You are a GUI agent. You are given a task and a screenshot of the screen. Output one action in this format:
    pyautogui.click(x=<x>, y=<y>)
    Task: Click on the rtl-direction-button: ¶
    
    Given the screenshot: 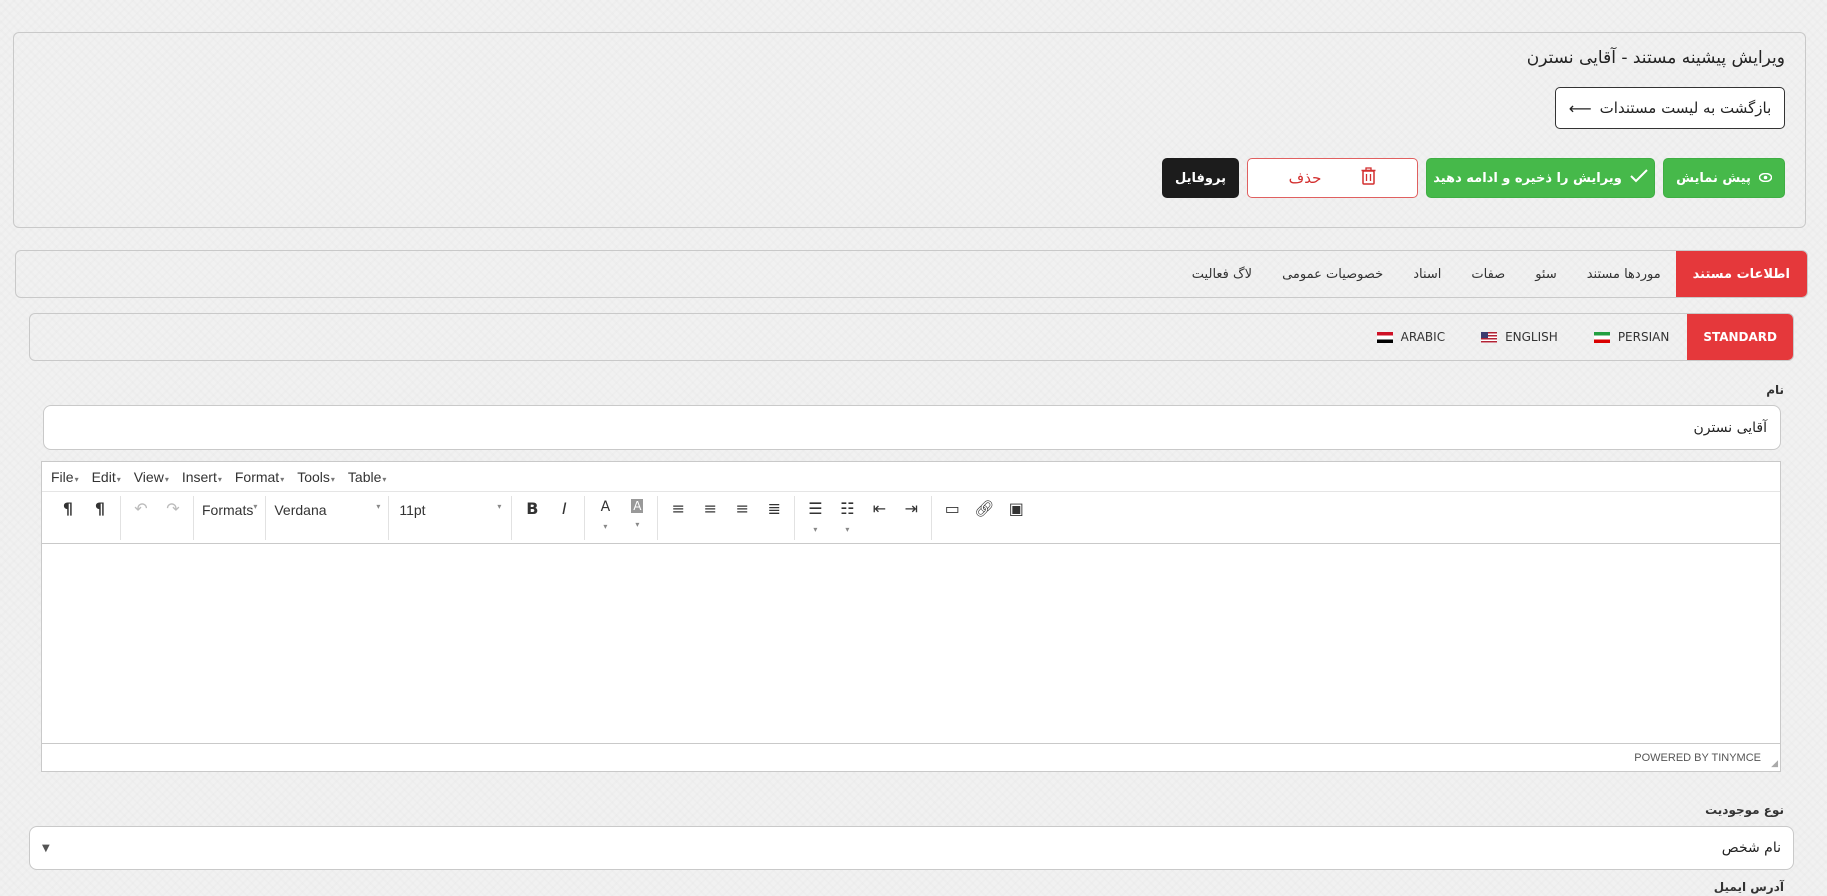 What is the action you would take?
    pyautogui.click(x=100, y=509)
    